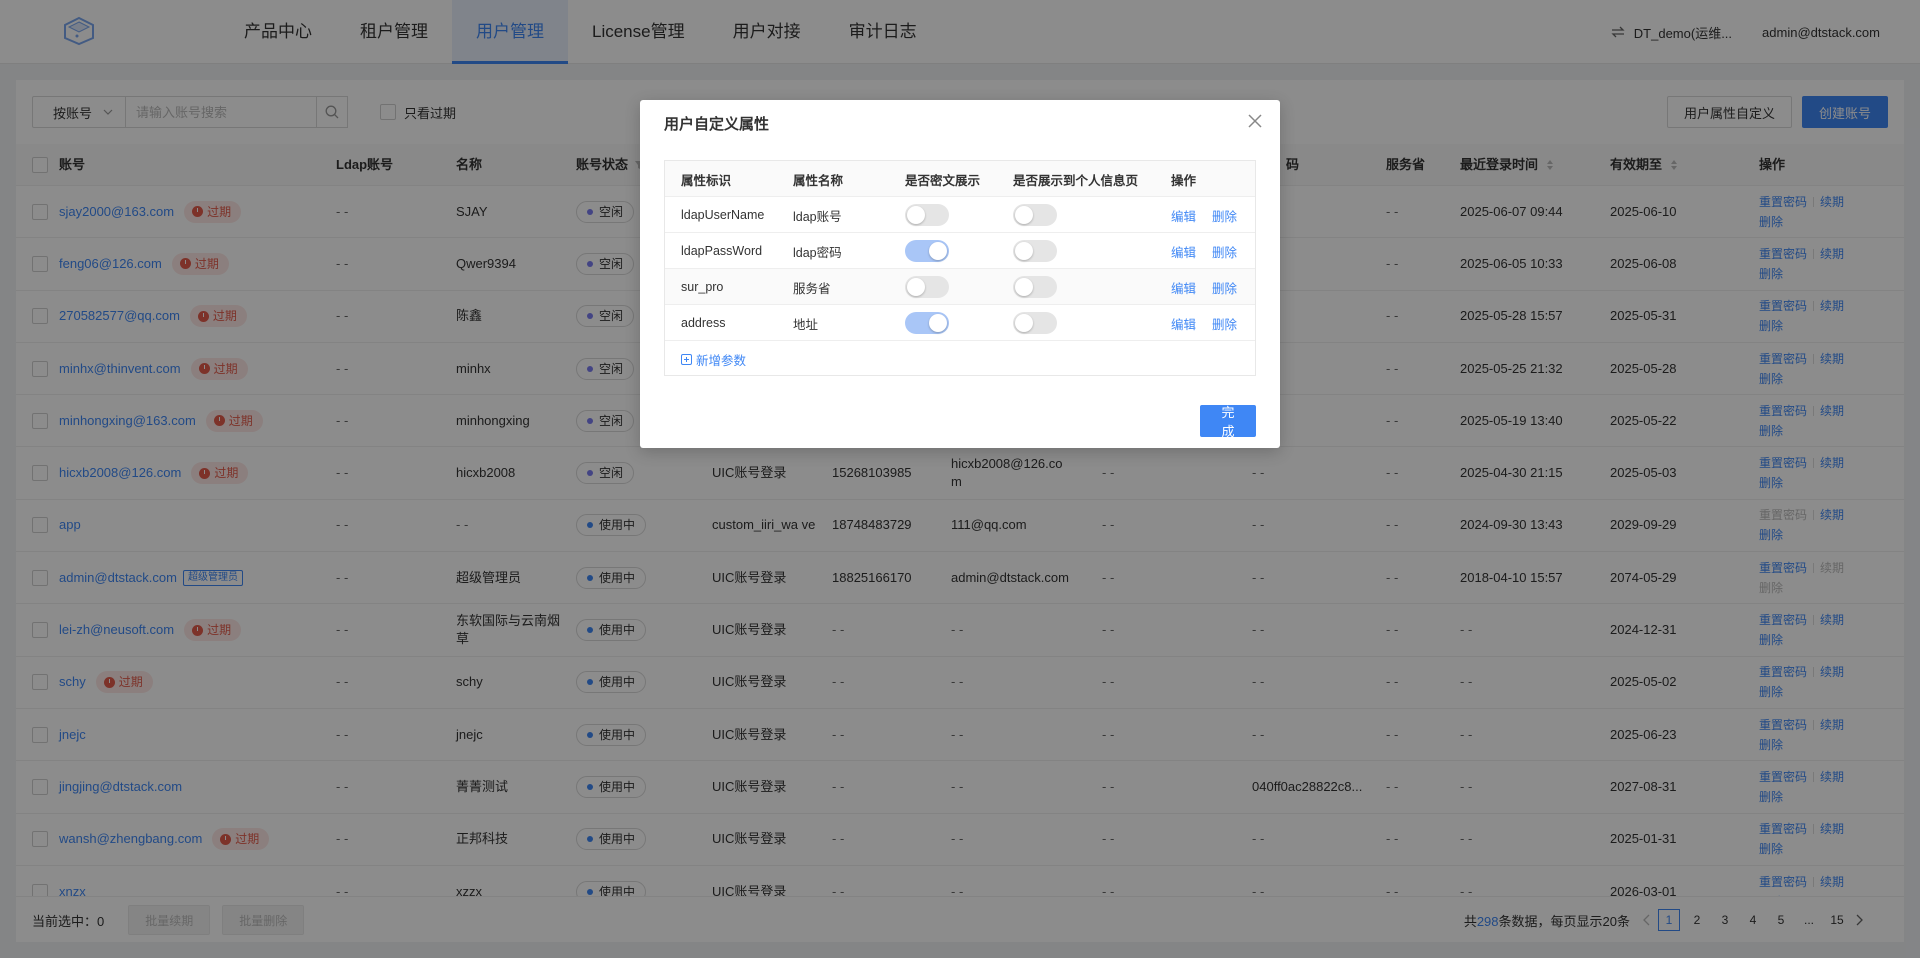  Describe the element at coordinates (702, 287) in the screenshot. I see `attr-key-cell: sur_pro` at that location.